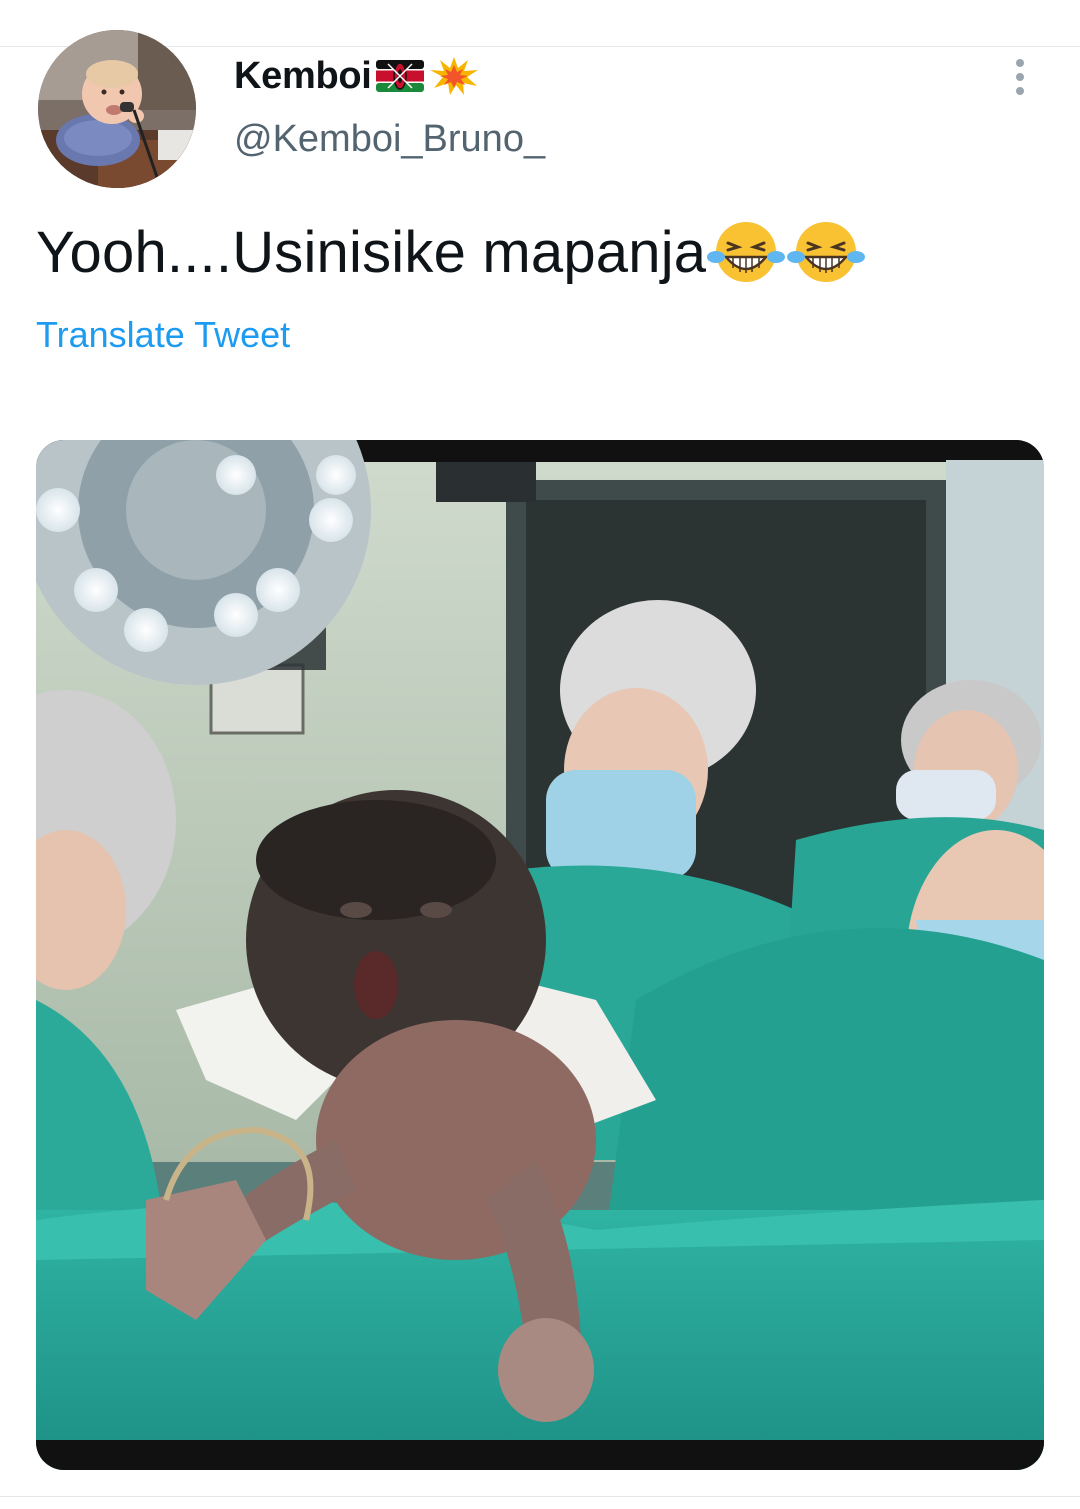 The width and height of the screenshot is (1080, 1509). Describe the element at coordinates (389, 139) in the screenshot. I see `user-handle: @Kemboi_Bruno_` at that location.